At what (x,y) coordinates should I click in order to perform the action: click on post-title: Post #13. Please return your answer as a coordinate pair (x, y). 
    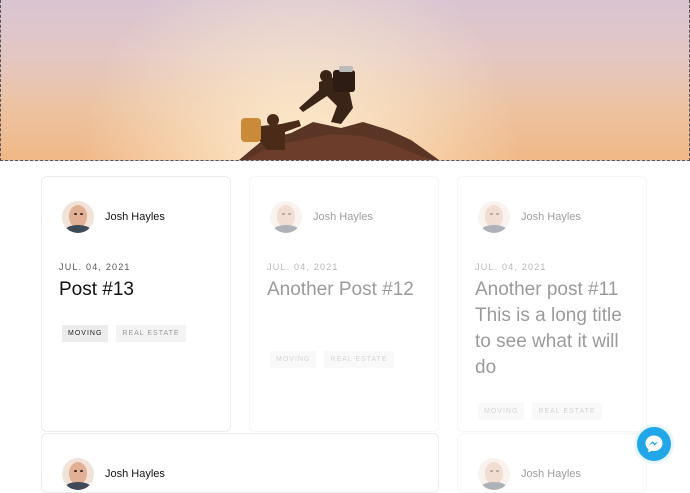
    Looking at the image, I should click on (139, 290).